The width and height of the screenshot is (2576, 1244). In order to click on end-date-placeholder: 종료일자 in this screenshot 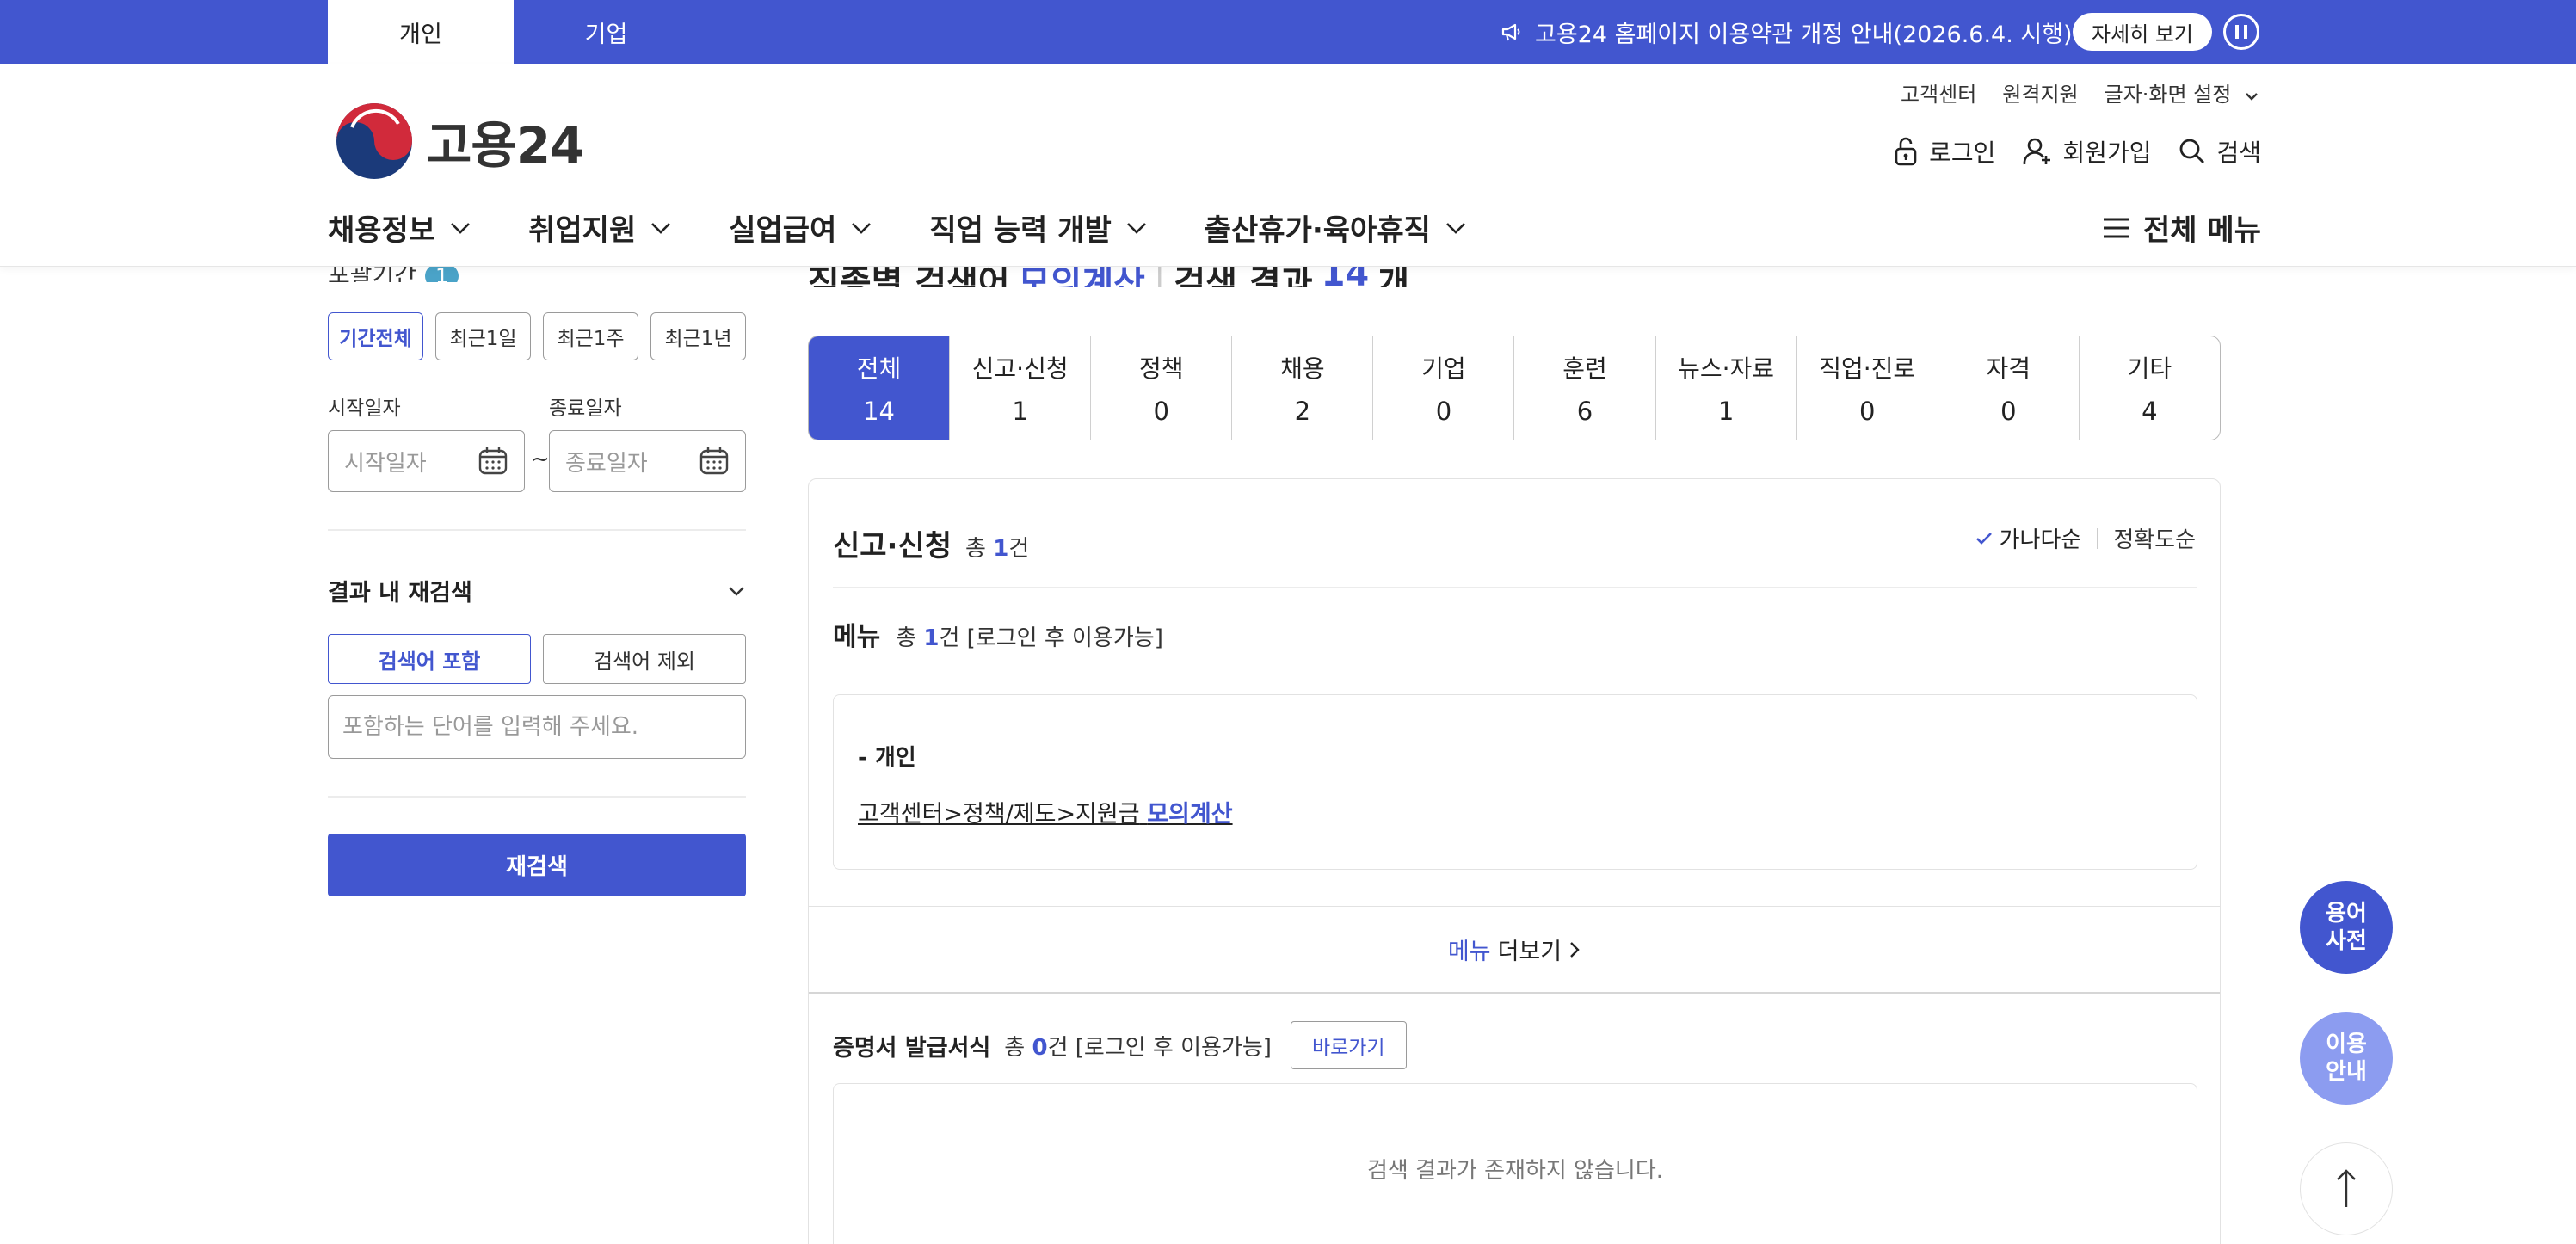, I will do `click(606, 464)`.